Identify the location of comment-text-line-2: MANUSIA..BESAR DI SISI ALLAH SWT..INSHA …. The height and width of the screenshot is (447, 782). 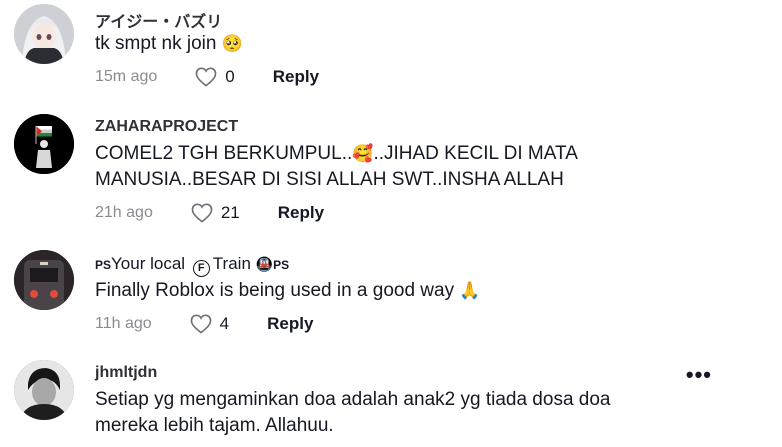
(329, 179).